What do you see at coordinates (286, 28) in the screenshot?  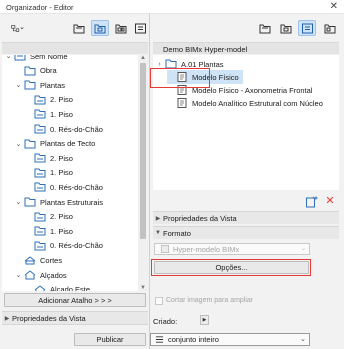 I see `right-view-sets-button` at bounding box center [286, 28].